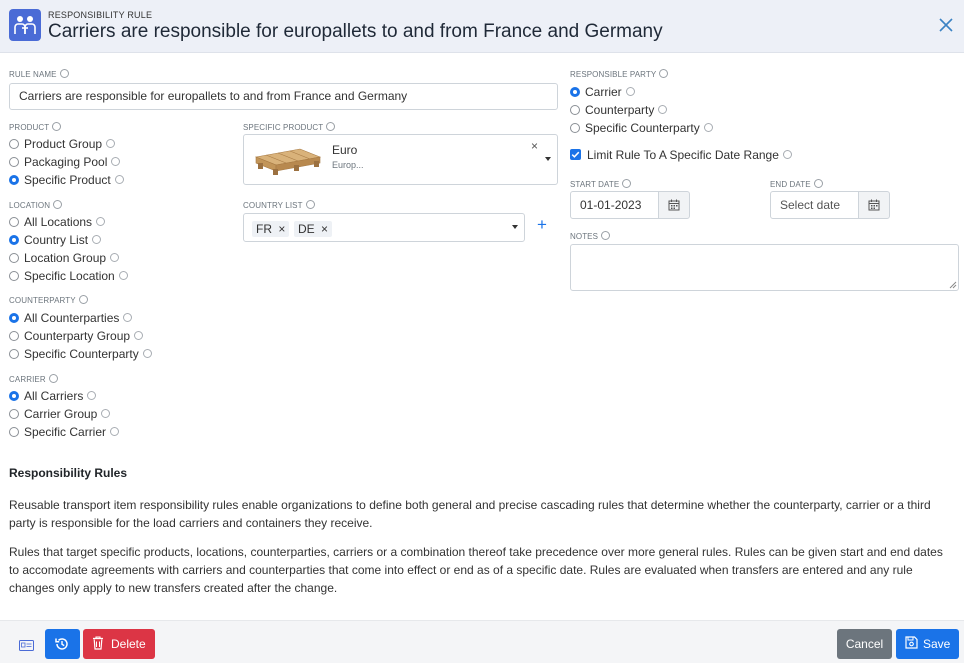 This screenshot has height=663, width=964. Describe the element at coordinates (64, 258) in the screenshot. I see `location-option-group: Location Group` at that location.